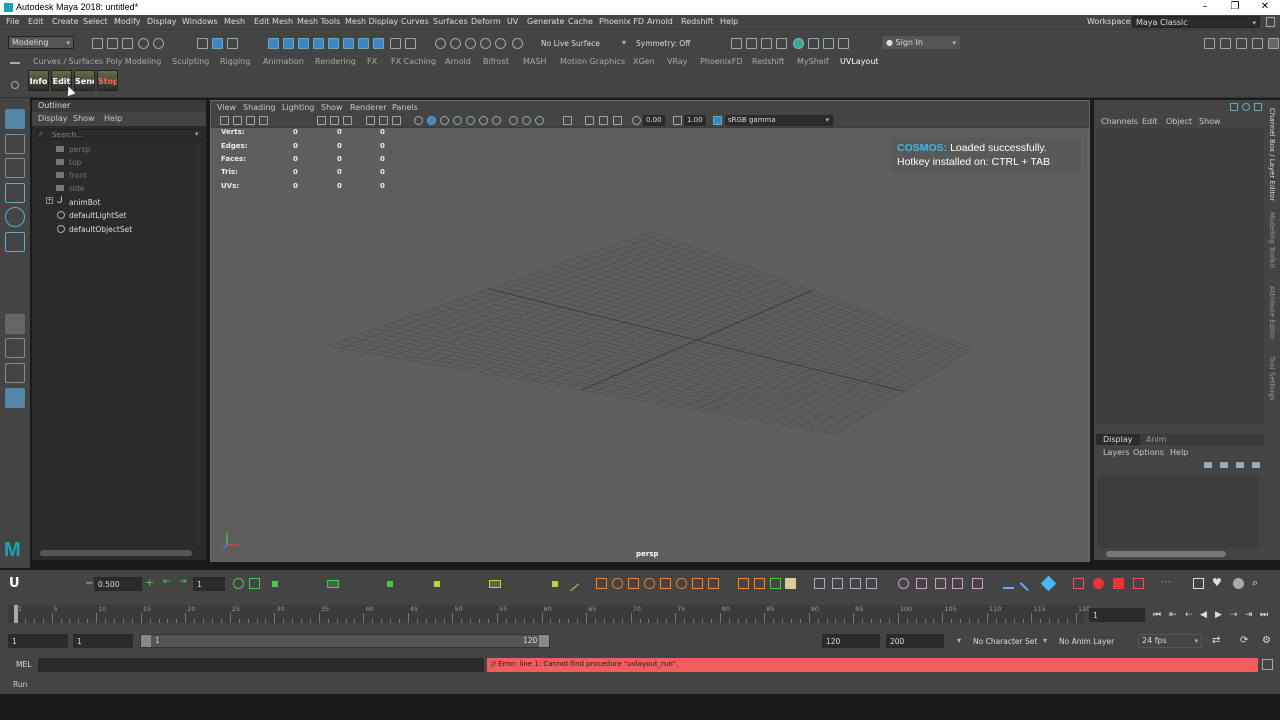  What do you see at coordinates (1048, 583) in the screenshot?
I see `diamond-icon` at bounding box center [1048, 583].